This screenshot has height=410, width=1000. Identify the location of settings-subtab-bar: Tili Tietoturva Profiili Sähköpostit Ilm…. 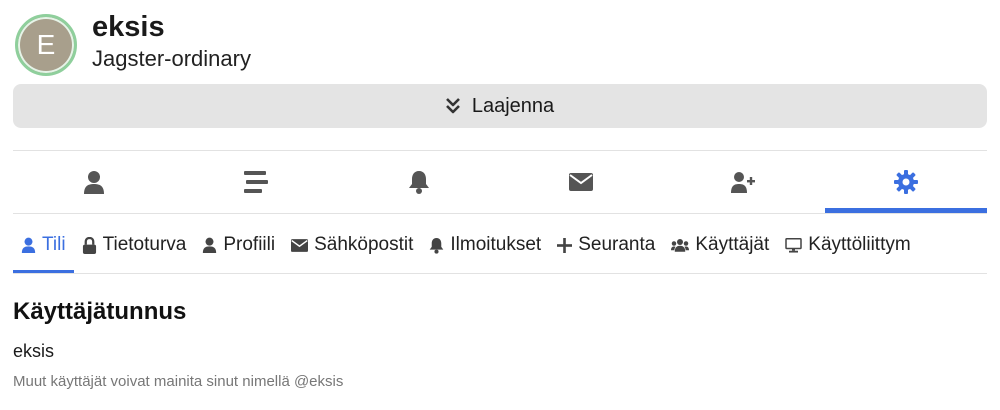
(500, 245).